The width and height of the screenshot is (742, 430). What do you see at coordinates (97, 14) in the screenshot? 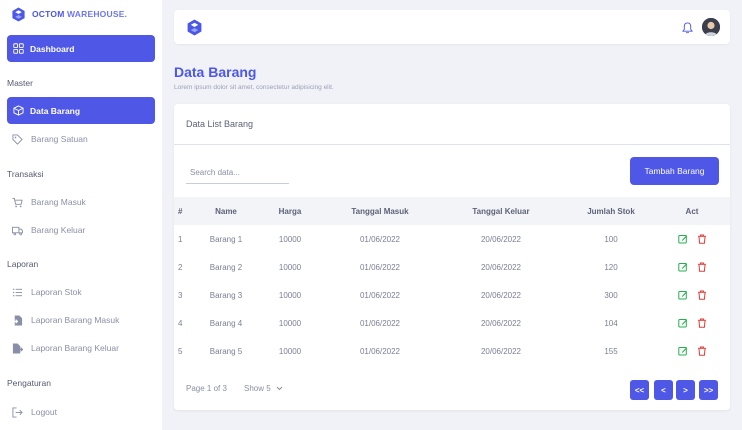
I see `brand-name-part2: WAREHOUSE.` at bounding box center [97, 14].